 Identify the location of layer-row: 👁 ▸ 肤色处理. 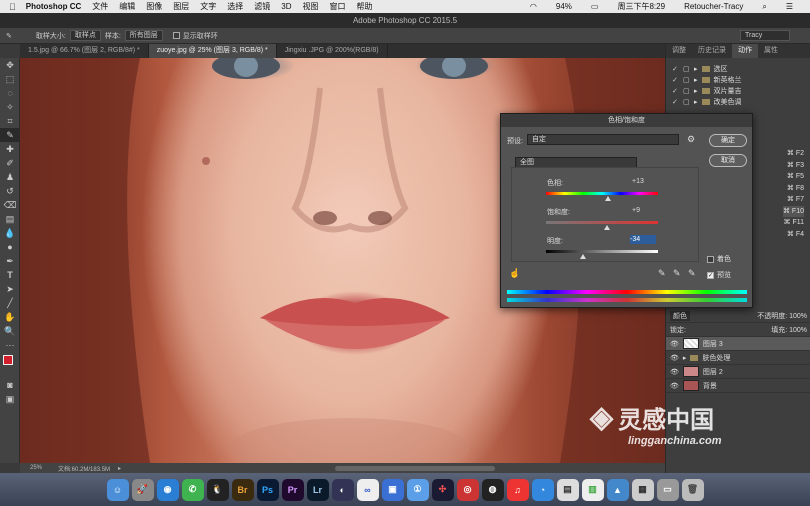
(738, 358).